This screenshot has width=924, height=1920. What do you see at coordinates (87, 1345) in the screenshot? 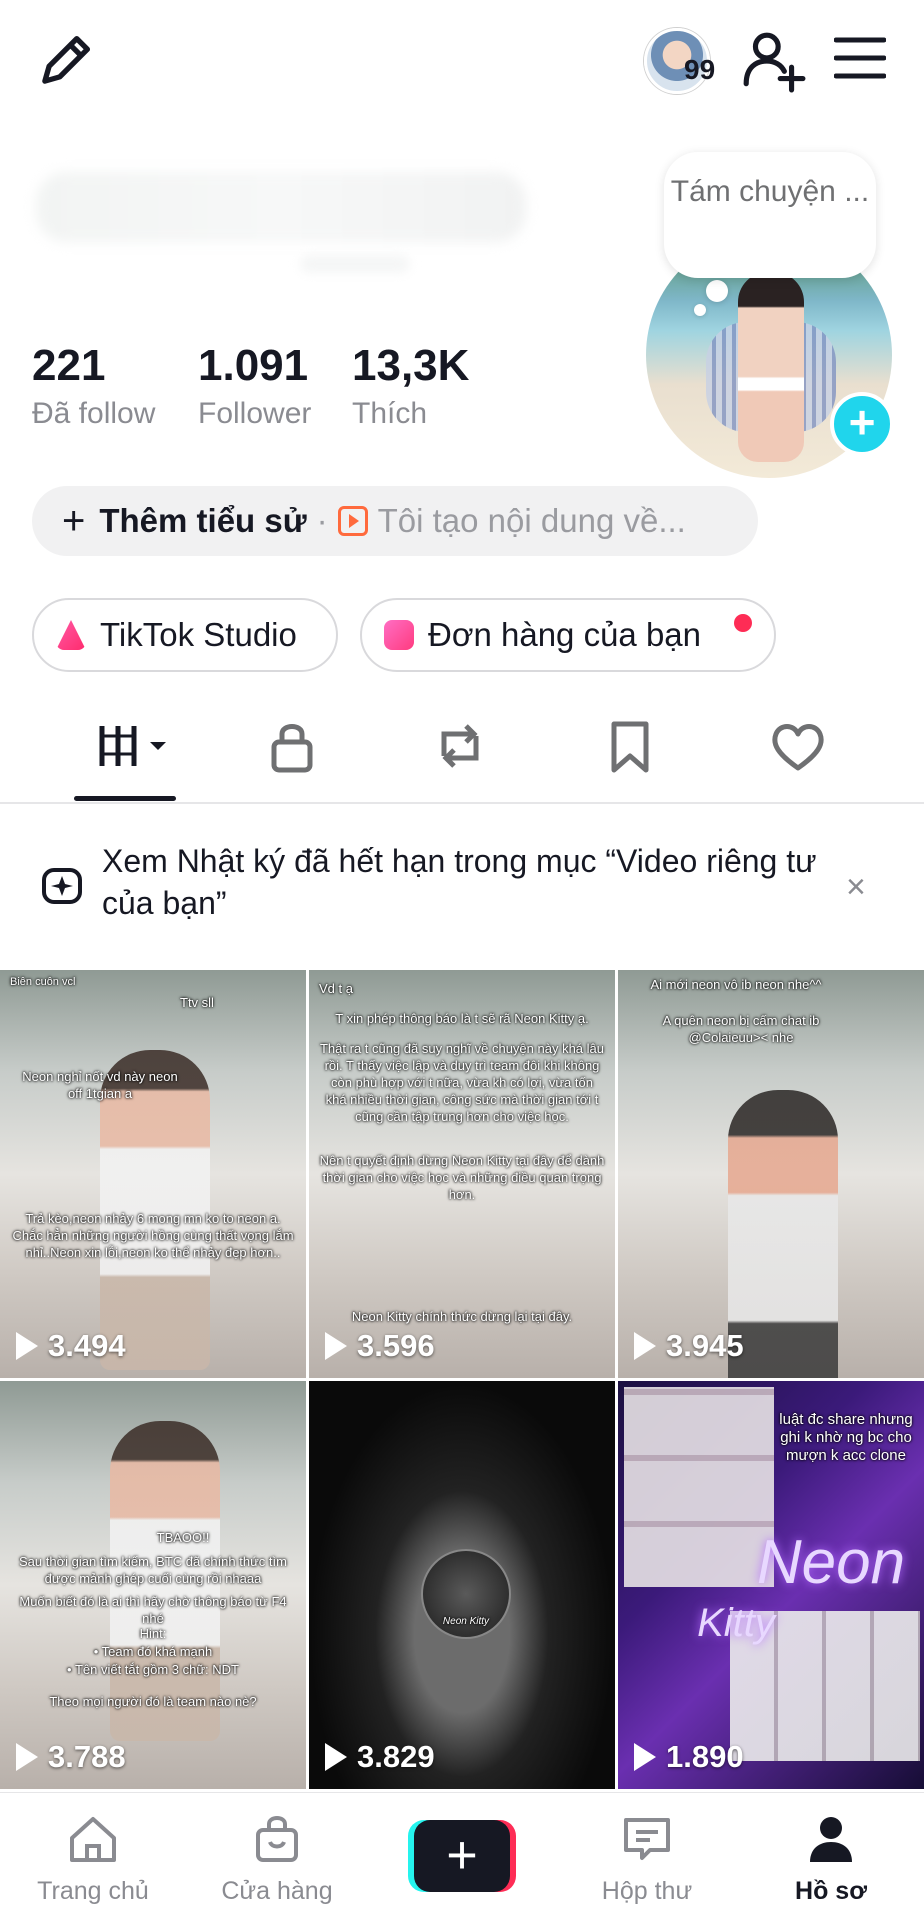
I see `view-count-value: 3.494` at bounding box center [87, 1345].